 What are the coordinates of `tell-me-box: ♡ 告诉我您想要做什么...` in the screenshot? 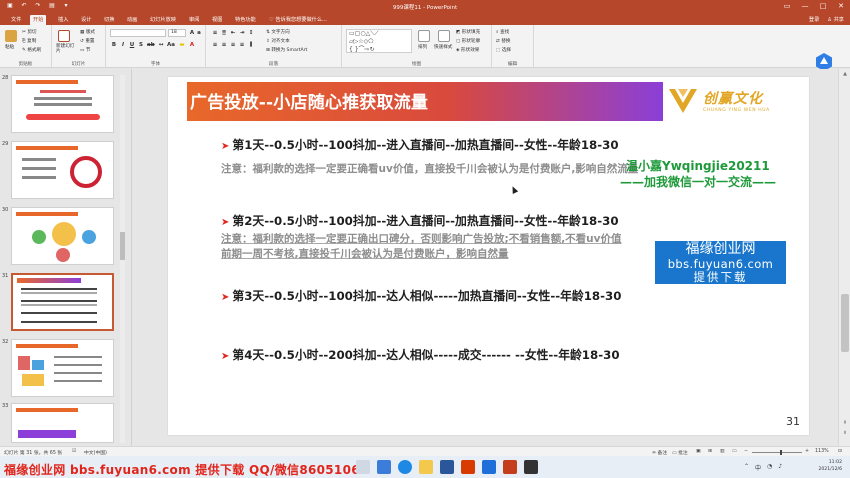 It's located at (298, 20).